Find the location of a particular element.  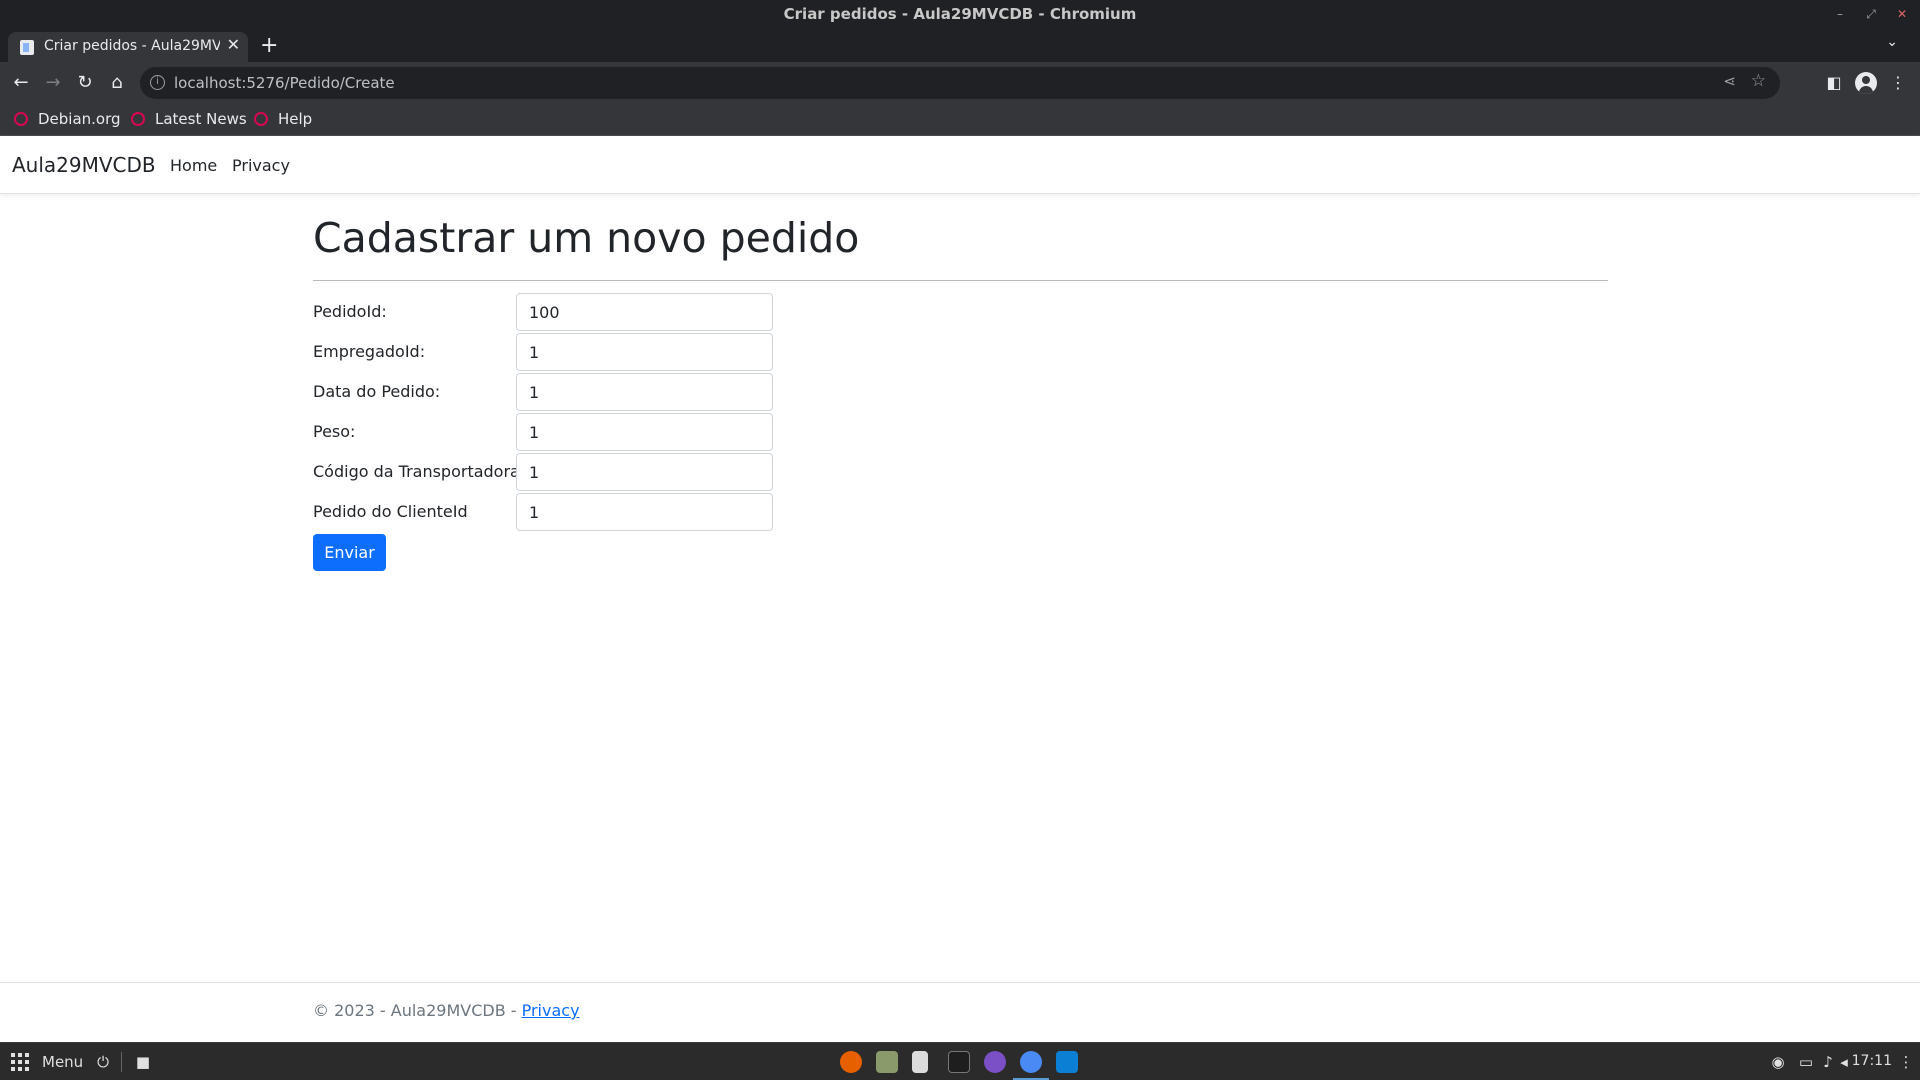

address-bar: i localhost:5276/Pedido/Create ⋖ ☆ is located at coordinates (960, 83).